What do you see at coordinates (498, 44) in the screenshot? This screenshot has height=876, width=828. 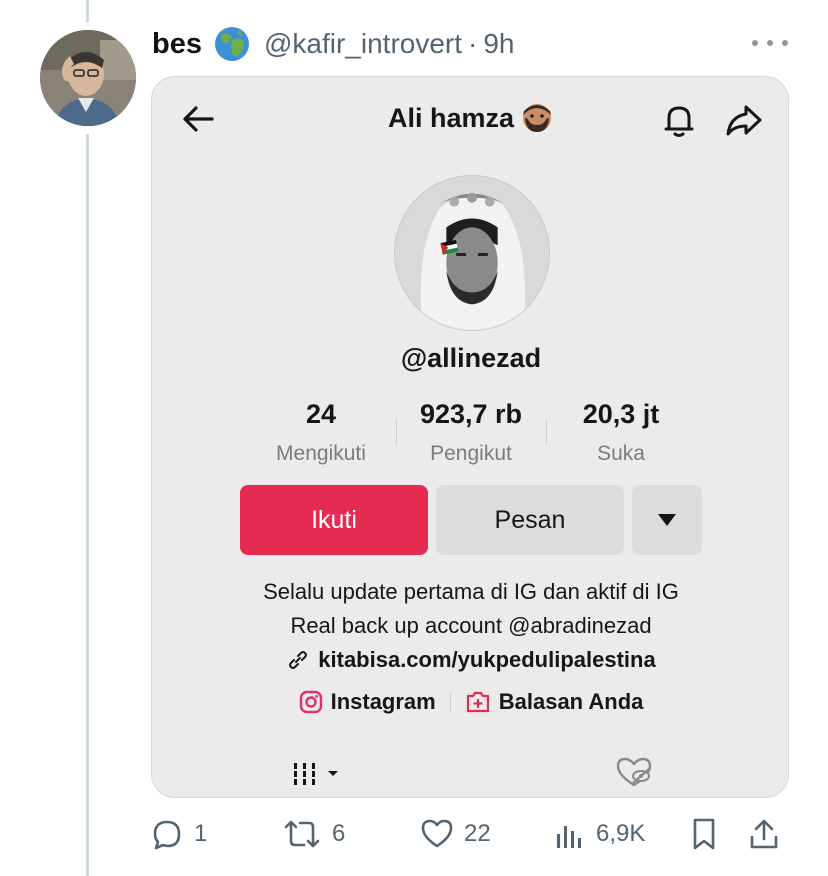 I see `timestamp: 9h` at bounding box center [498, 44].